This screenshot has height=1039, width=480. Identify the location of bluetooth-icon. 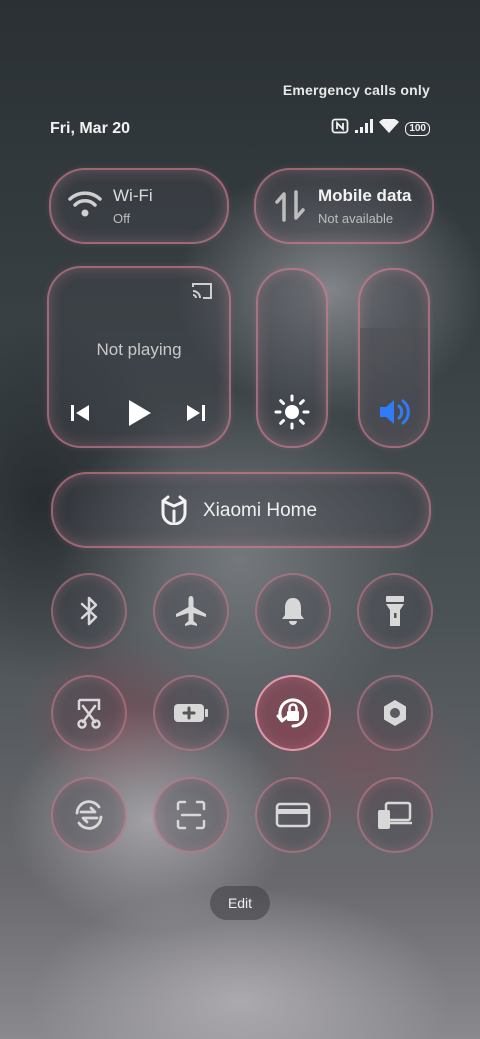
(89, 611).